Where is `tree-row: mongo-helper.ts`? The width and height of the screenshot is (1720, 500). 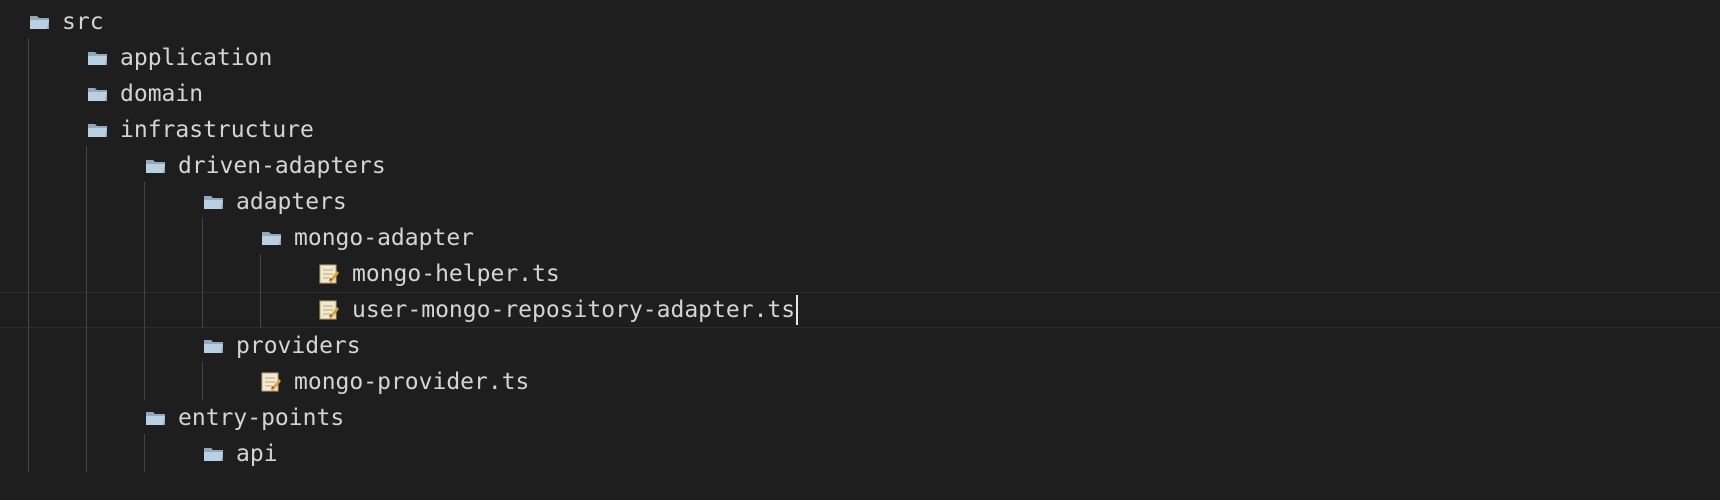
tree-row: mongo-helper.ts is located at coordinates (860, 274).